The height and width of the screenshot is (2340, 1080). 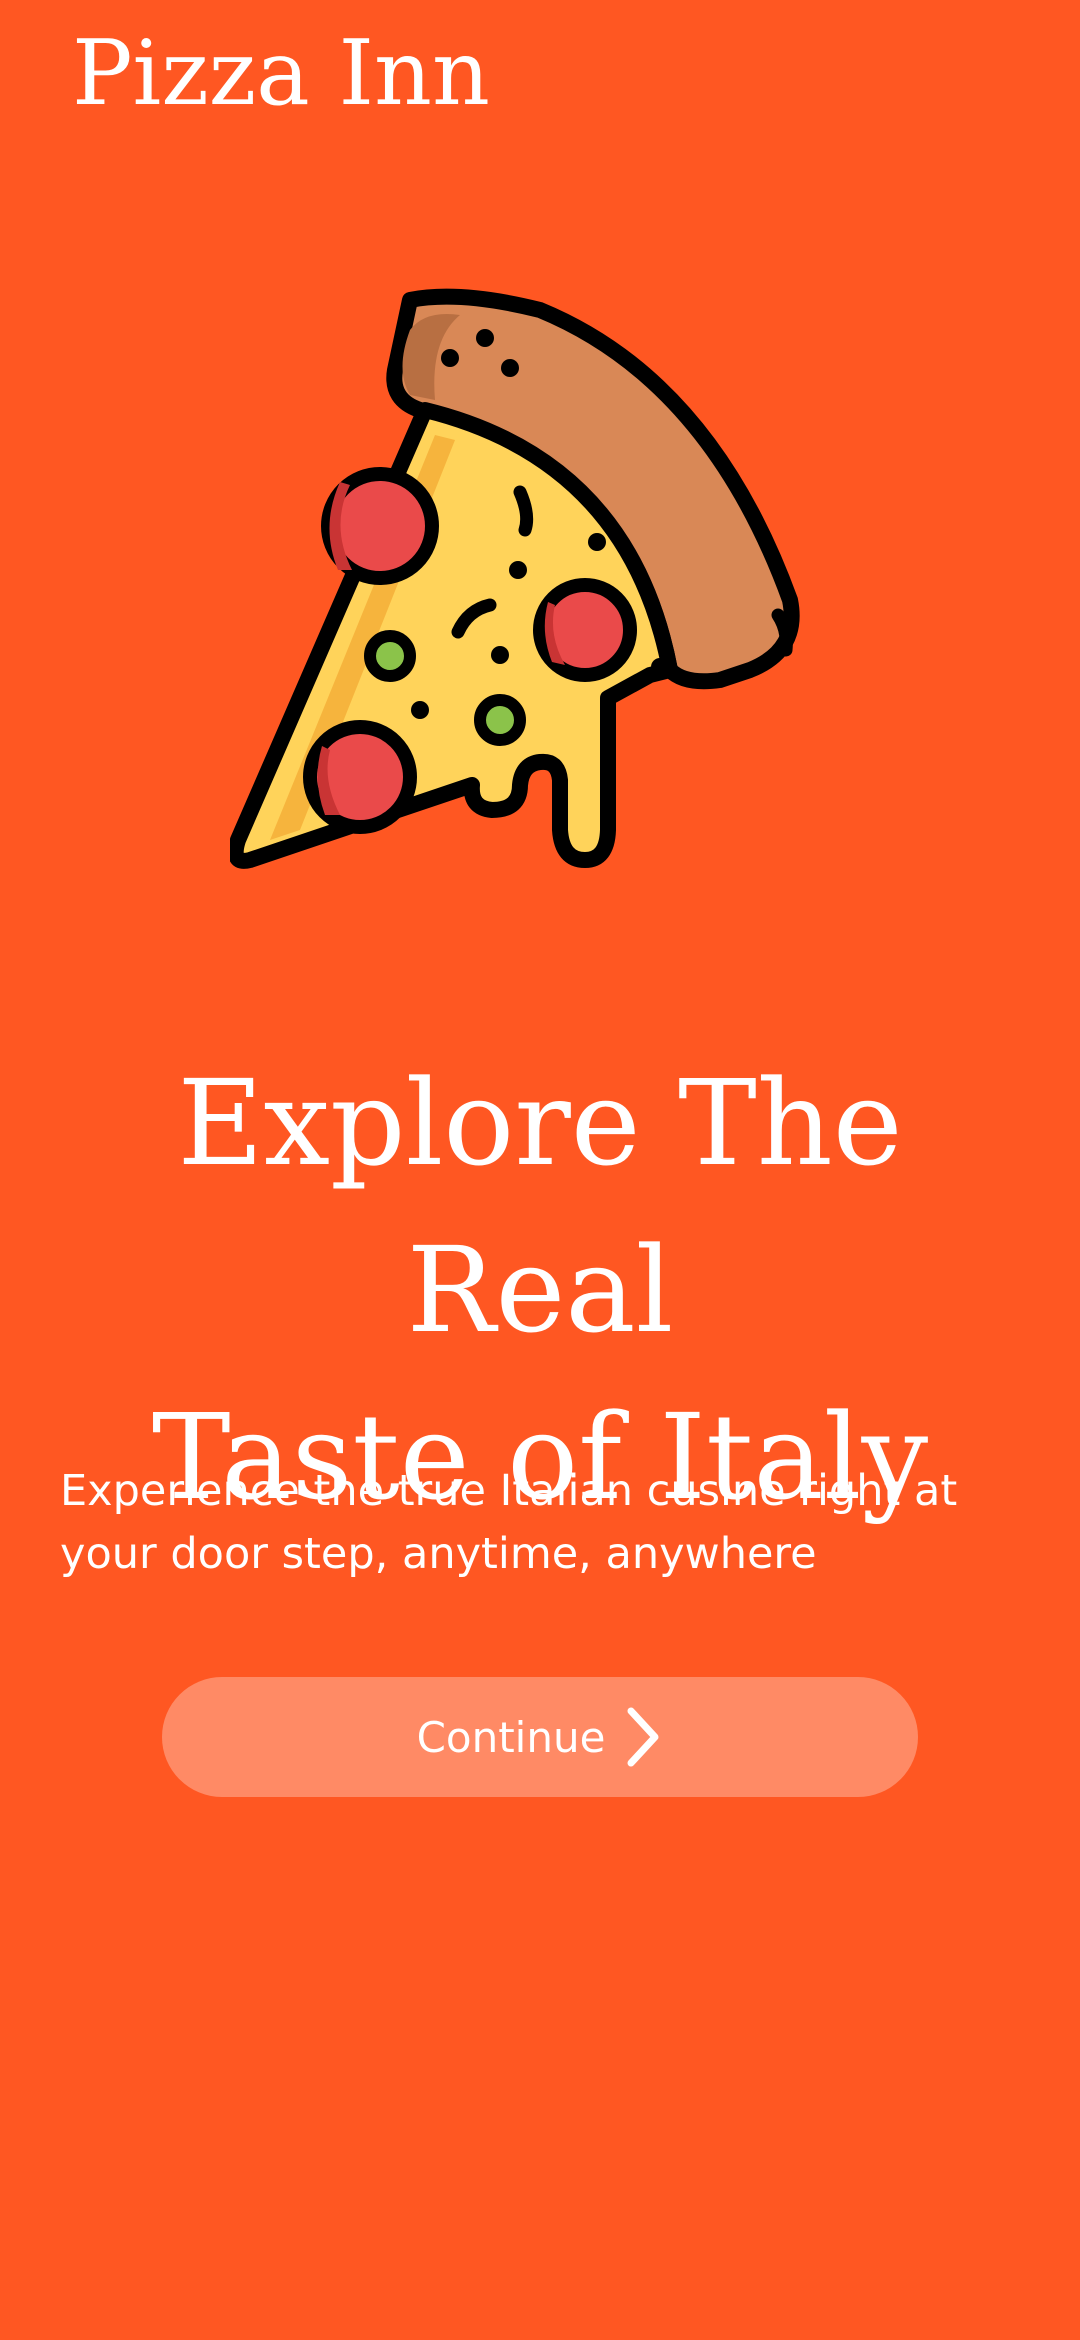 I want to click on app-title: Pizza Inn, so click(x=281, y=73).